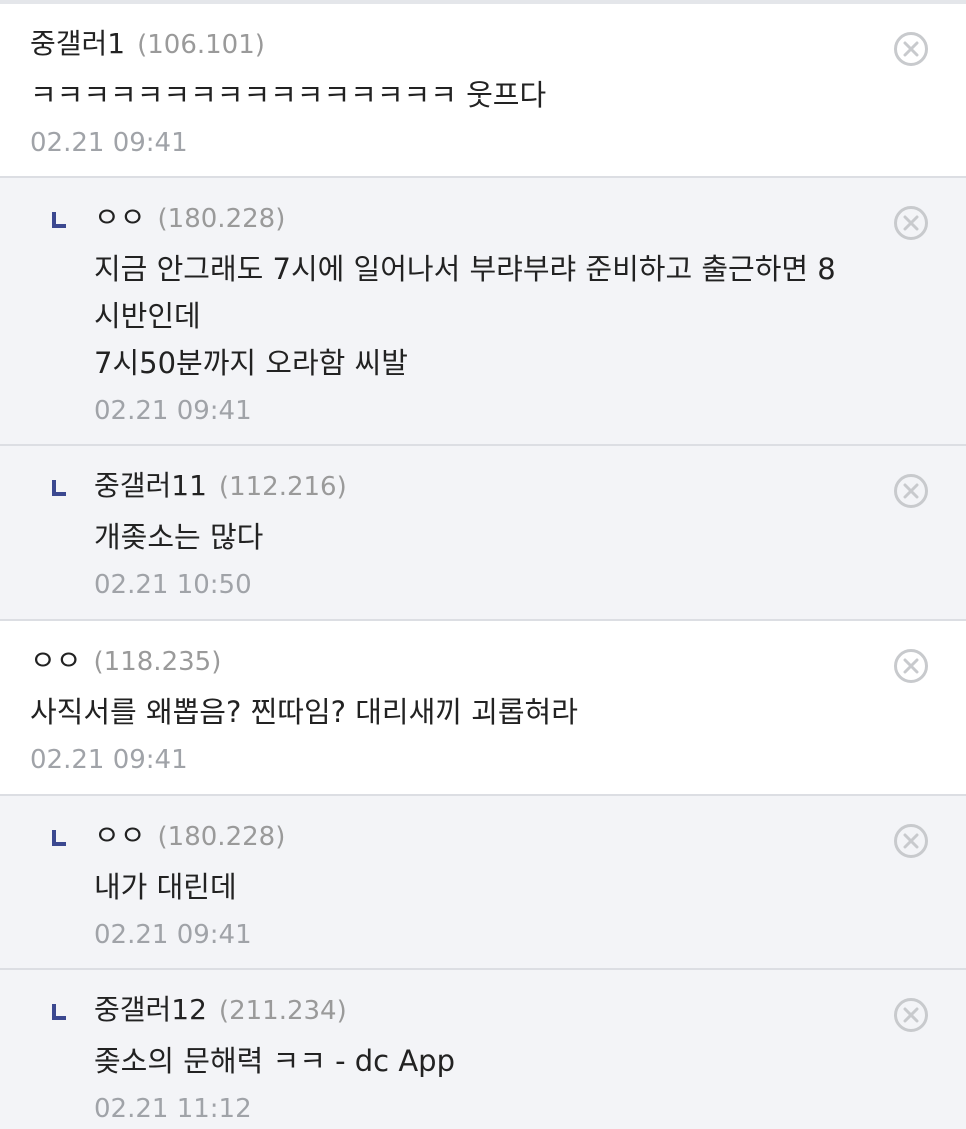 The width and height of the screenshot is (966, 1129). What do you see at coordinates (288, 95) in the screenshot?
I see `comment-text-line: ㅋㅋㅋㅋㅋㅋㅋㅋㅋㅋㅋㅋㅋㅋㅋㅋ 웃프다` at bounding box center [288, 95].